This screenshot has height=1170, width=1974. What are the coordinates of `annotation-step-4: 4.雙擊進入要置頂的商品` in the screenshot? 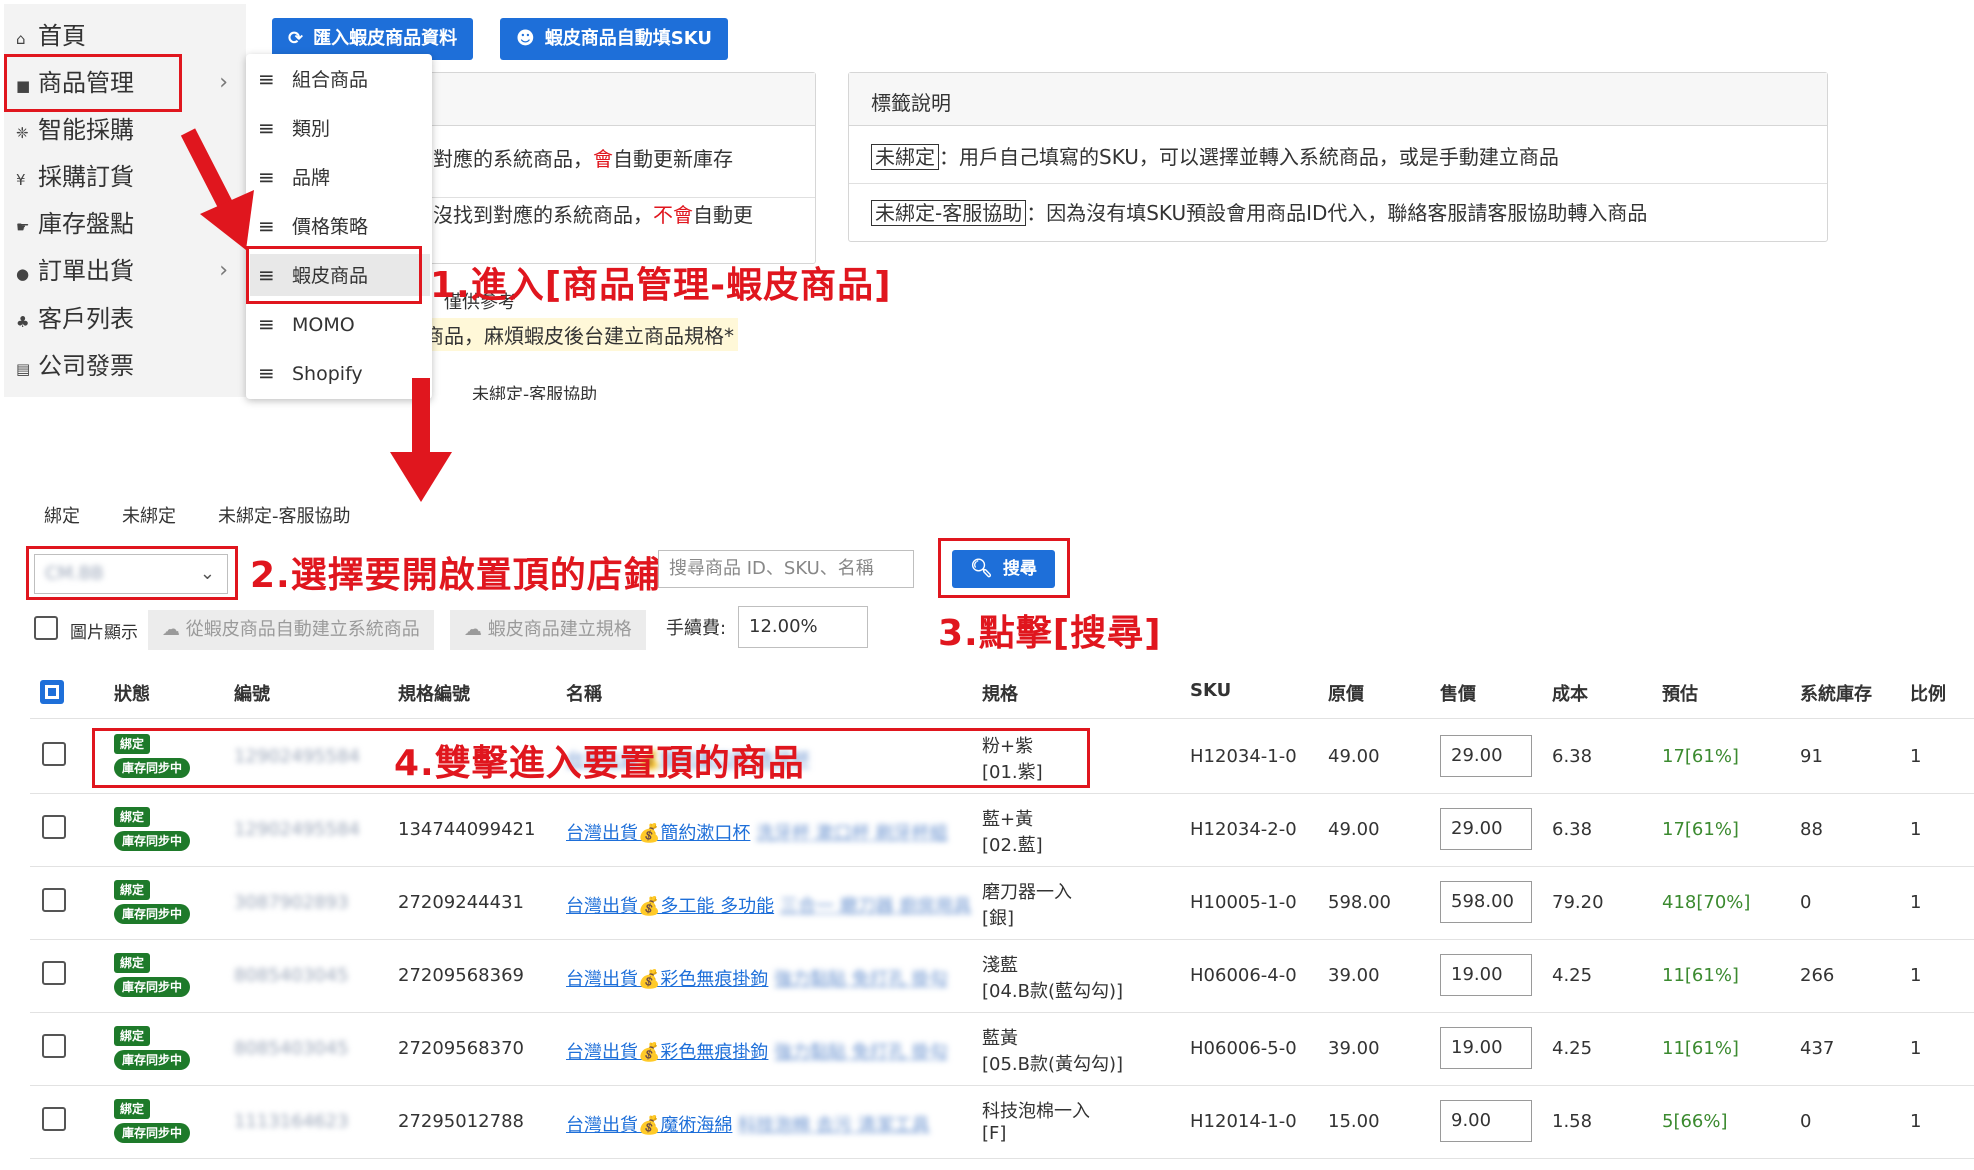 It's located at (599, 763).